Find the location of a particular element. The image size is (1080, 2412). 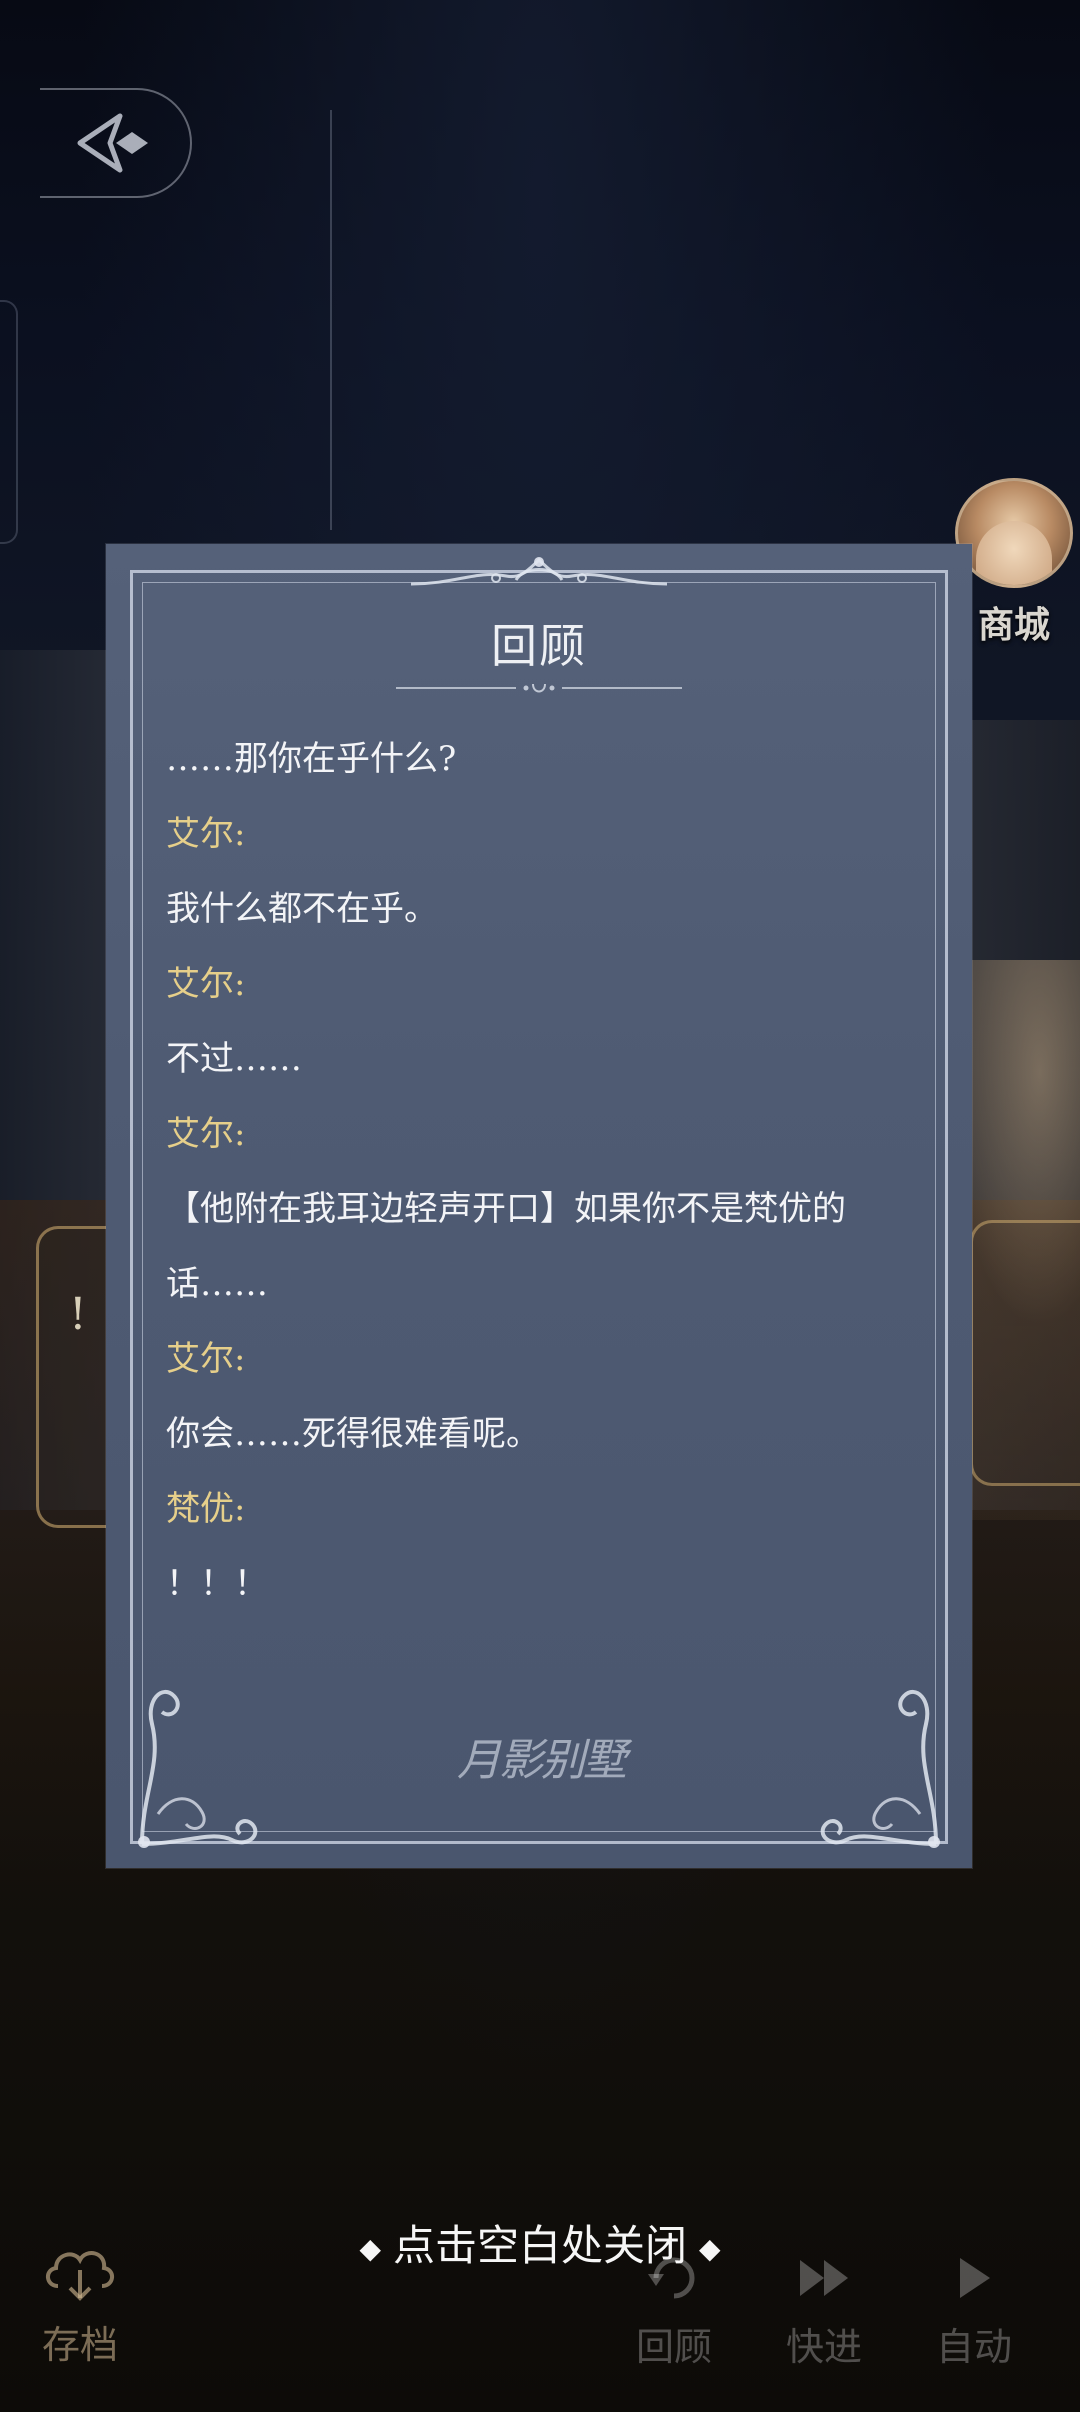

bottom-toolbar: 存档 回顾 快进 自动 is located at coordinates (540, 2315).